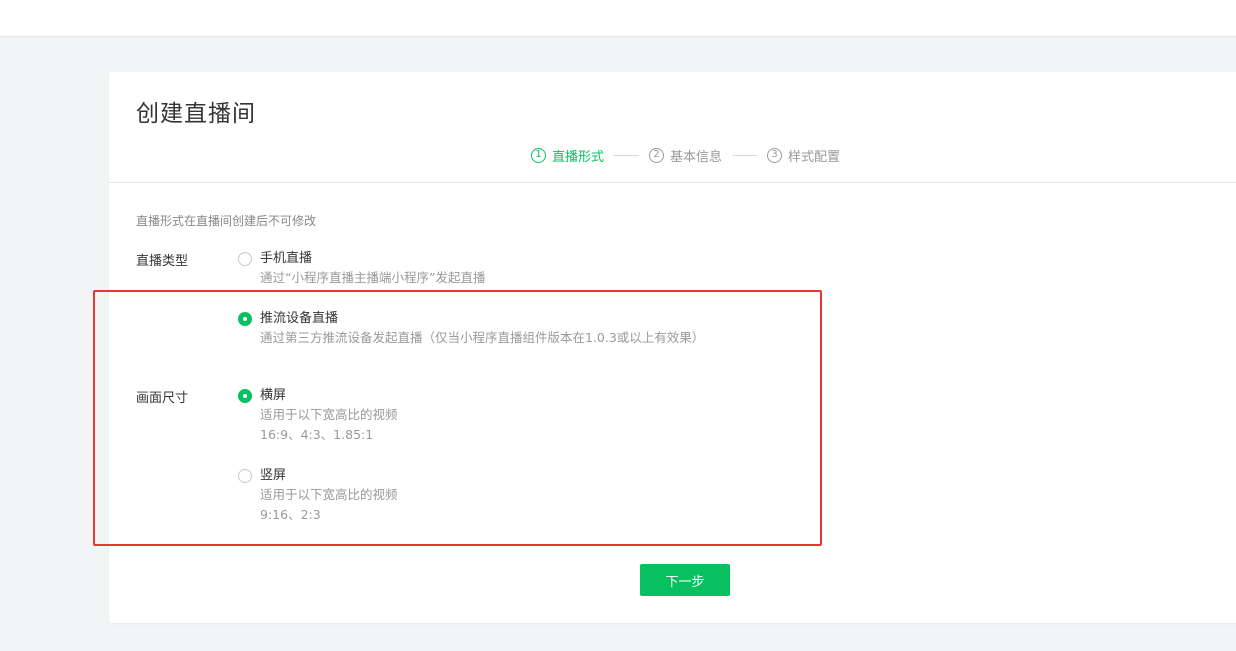  What do you see at coordinates (618, 18) in the screenshot?
I see `top-bar` at bounding box center [618, 18].